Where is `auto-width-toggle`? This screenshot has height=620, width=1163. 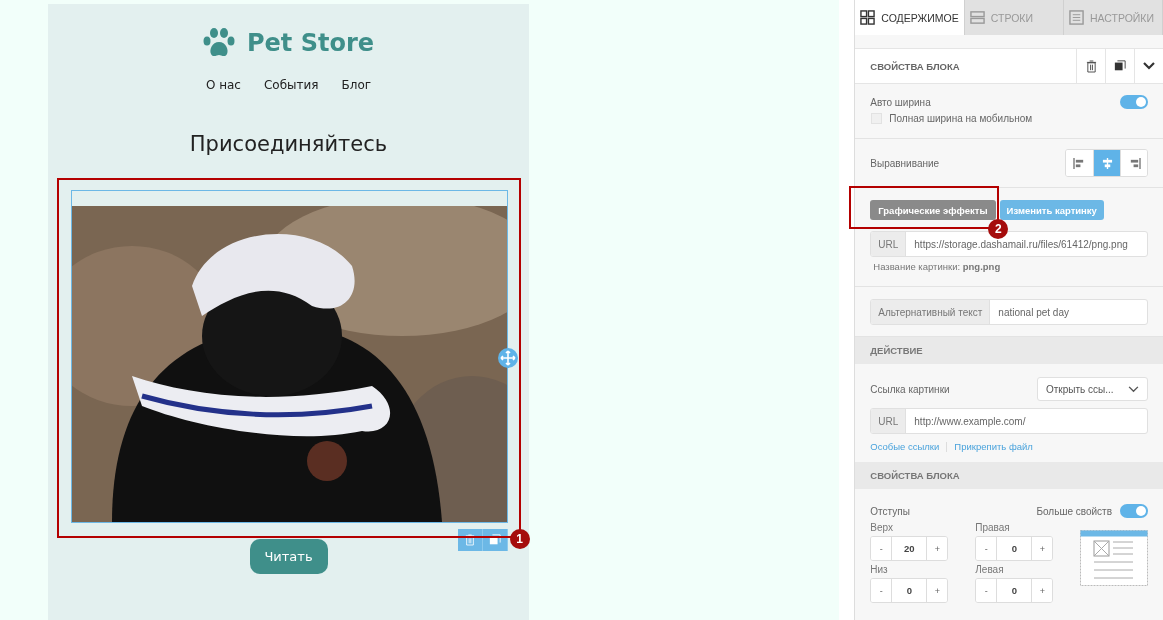
auto-width-toggle is located at coordinates (1134, 102).